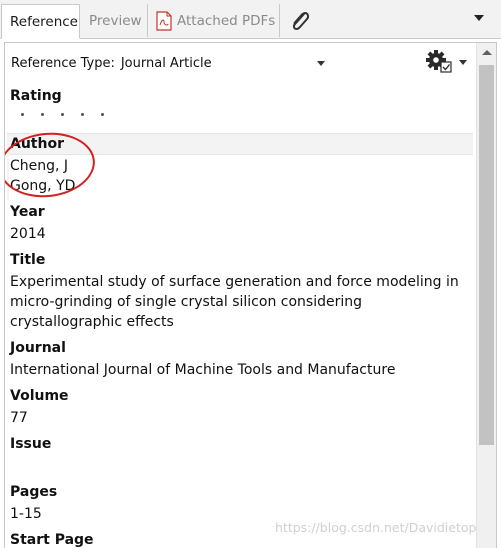  I want to click on reference-type-row: Reference Type: Journal Article, so click(111, 63).